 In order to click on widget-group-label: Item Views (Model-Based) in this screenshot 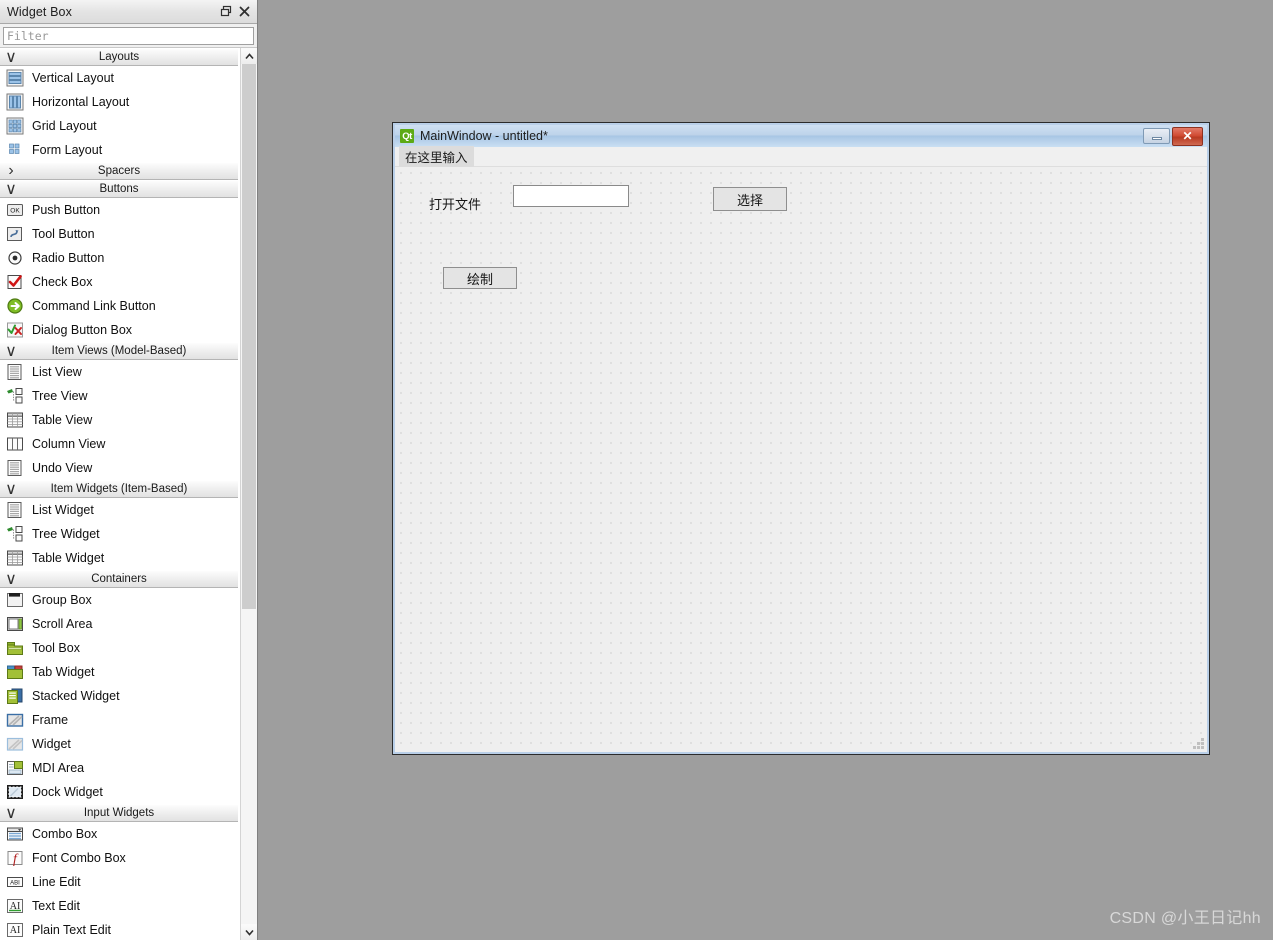, I will do `click(119, 351)`.